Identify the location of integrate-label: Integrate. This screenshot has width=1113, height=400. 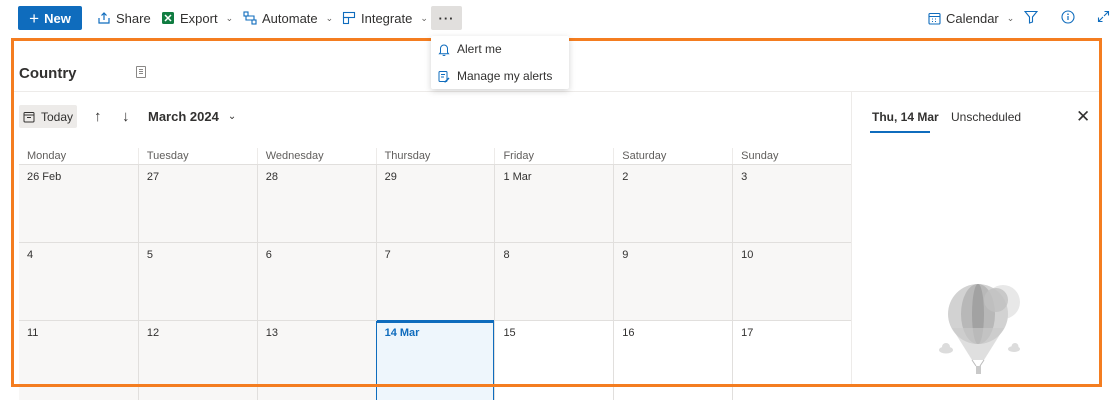
(387, 18).